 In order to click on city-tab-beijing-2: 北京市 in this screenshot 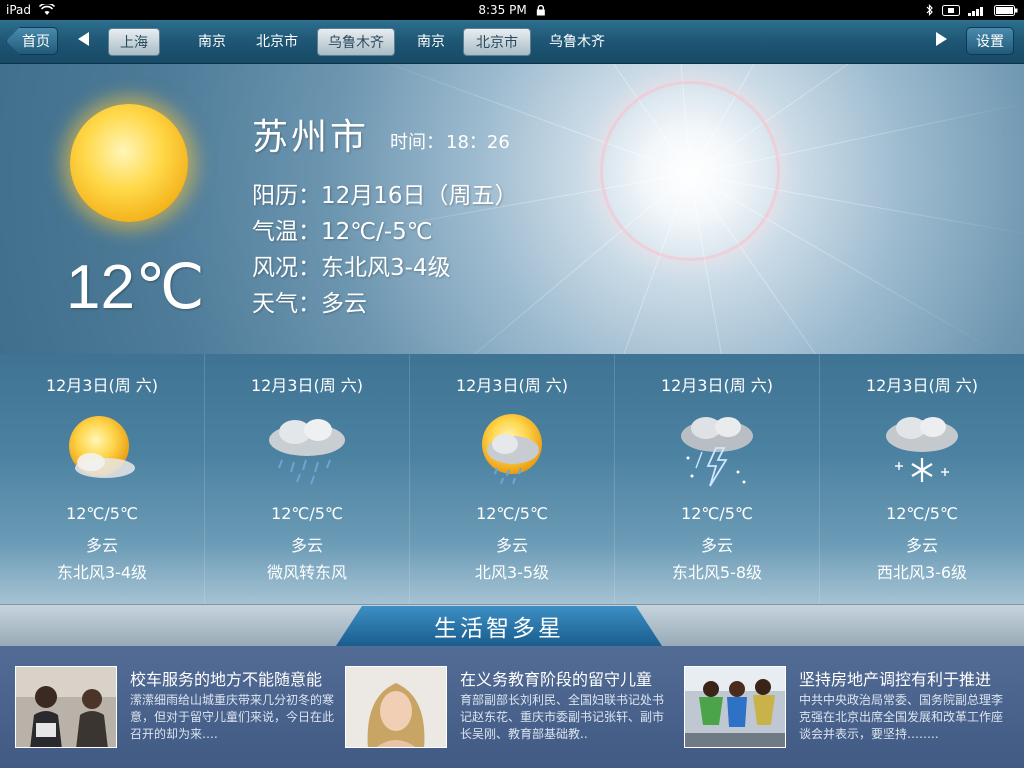, I will do `click(497, 42)`.